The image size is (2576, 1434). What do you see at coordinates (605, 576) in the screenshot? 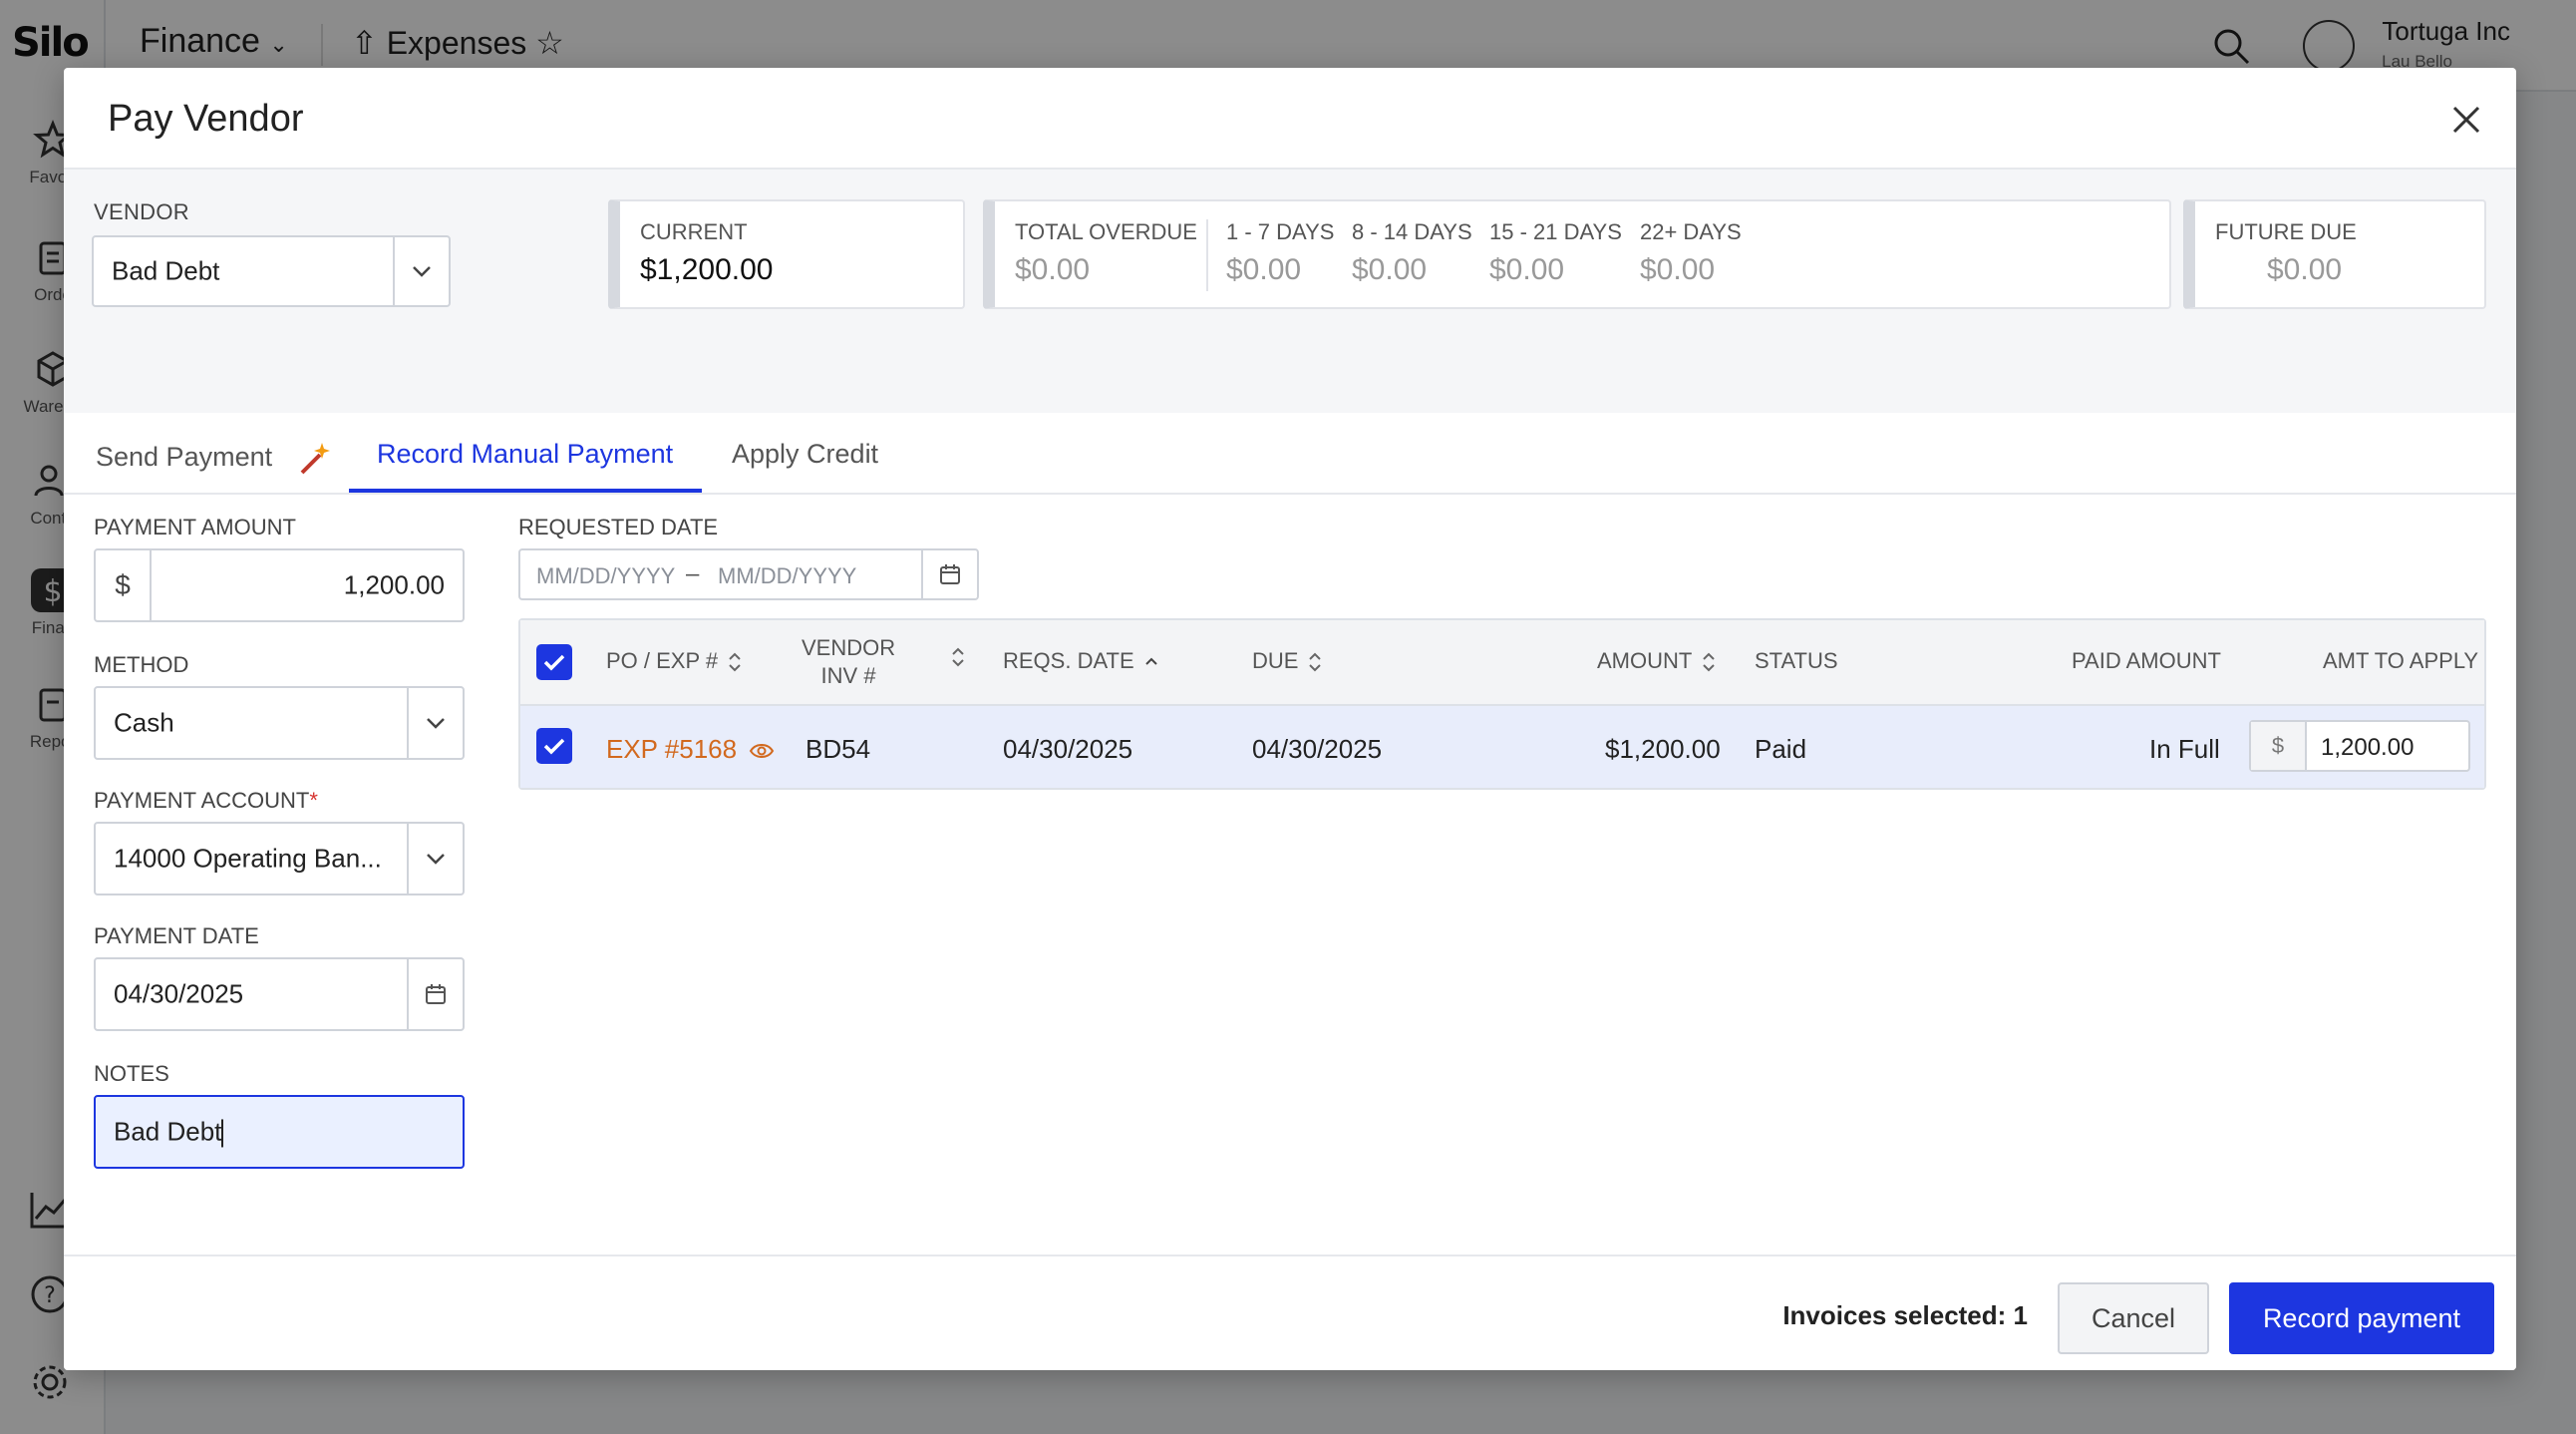
I see `date-from-placeholder: MM/DD/YYYY` at bounding box center [605, 576].